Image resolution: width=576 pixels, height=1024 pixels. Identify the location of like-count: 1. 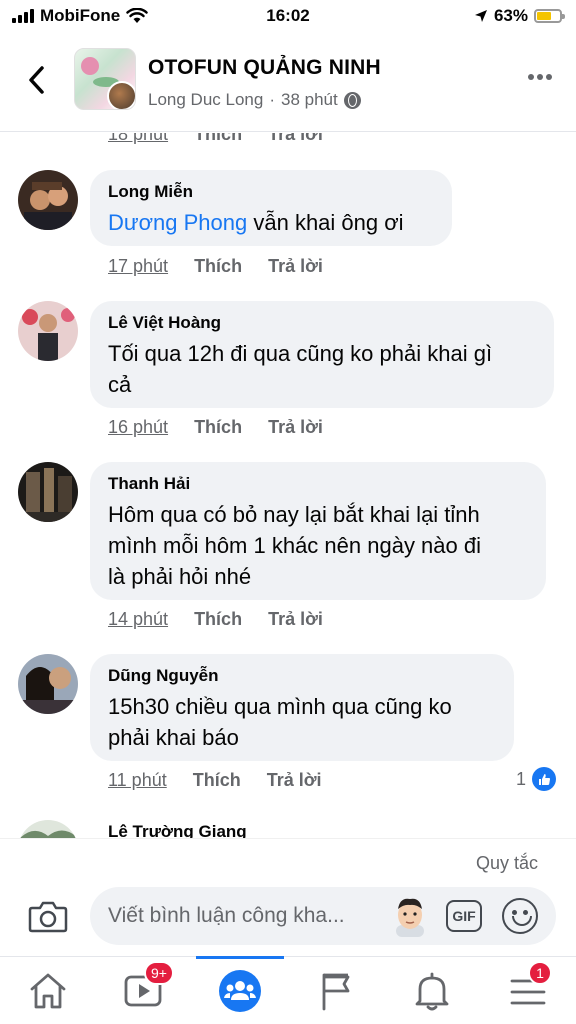
(520, 778).